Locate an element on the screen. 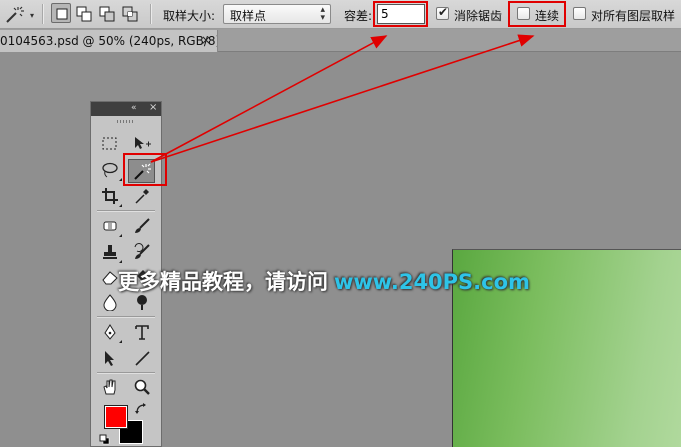 This screenshot has width=681, height=447. watermark-site: www.240PS.com is located at coordinates (432, 282).